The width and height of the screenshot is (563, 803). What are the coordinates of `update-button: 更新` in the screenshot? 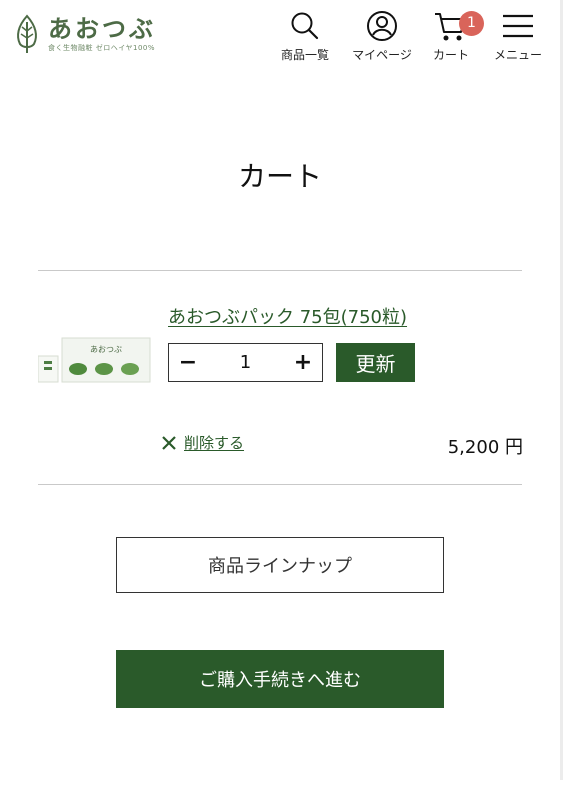 It's located at (375, 362).